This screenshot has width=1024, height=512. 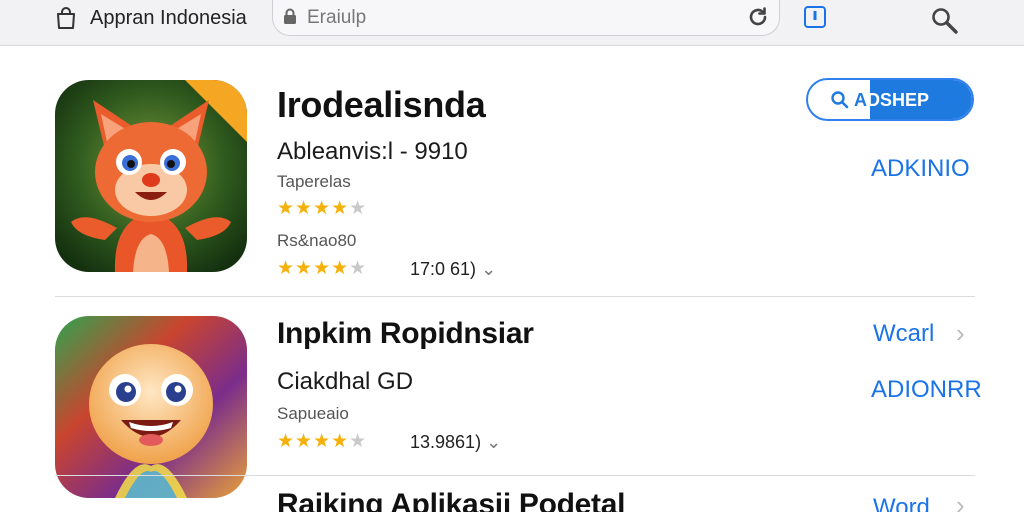 What do you see at coordinates (815, 17) in the screenshot?
I see `tabs-icon` at bounding box center [815, 17].